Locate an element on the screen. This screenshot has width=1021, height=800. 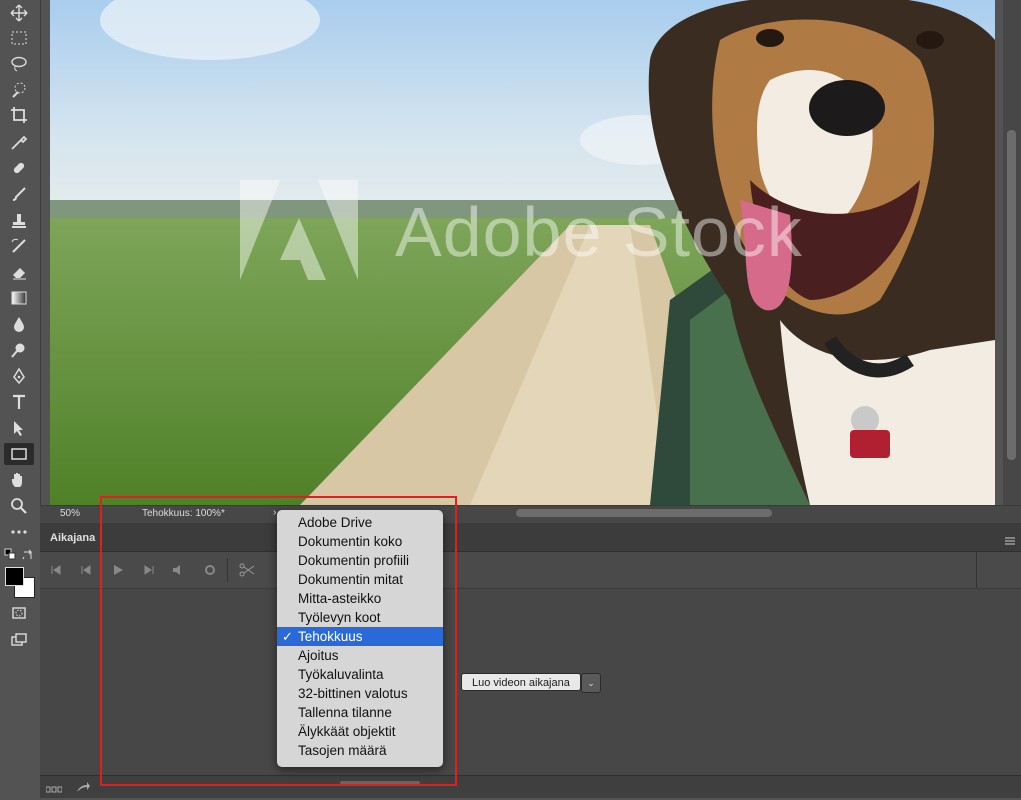
menu-item-label: 32-bittinen valotus is located at coordinates (353, 693).